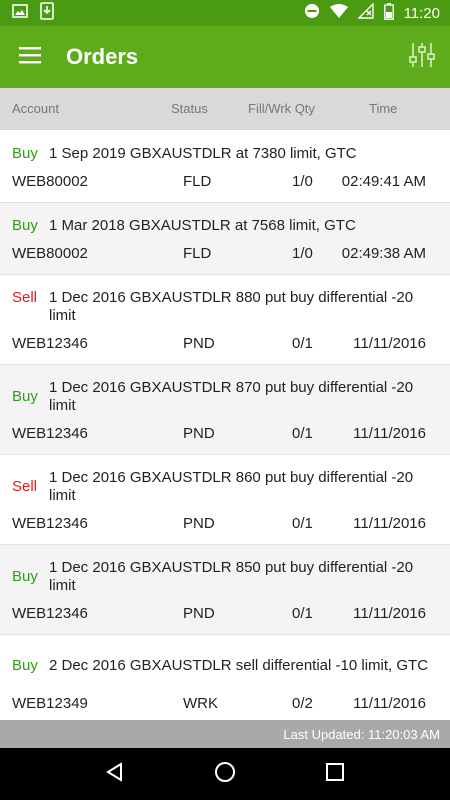 The image size is (450, 800). Describe the element at coordinates (225, 57) in the screenshot. I see `app-bar: Orders` at that location.